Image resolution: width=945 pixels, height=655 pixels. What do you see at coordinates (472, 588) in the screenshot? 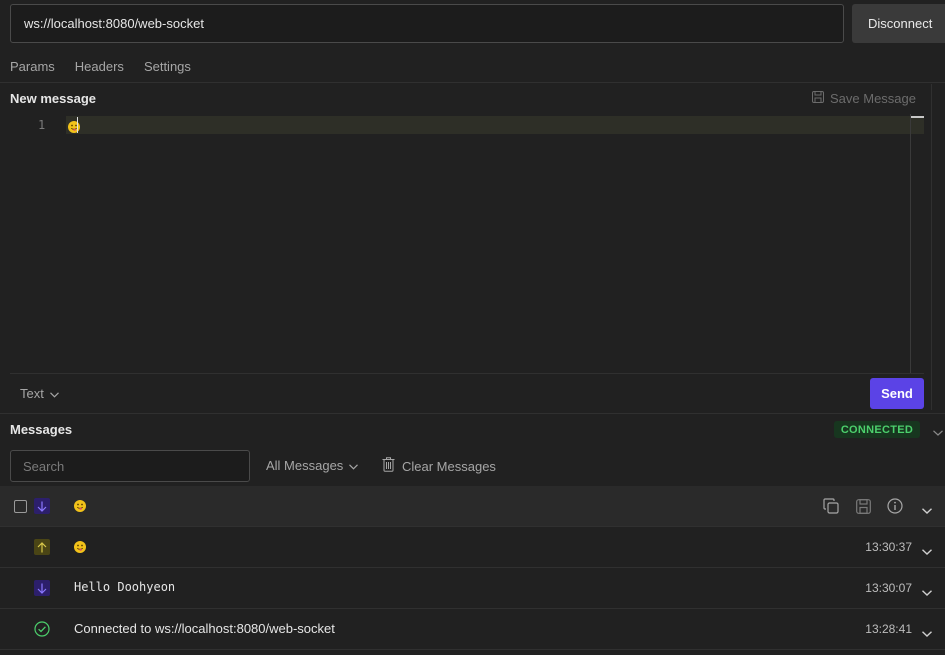
I see `message-row: Hello Doohyeon 13:30:07` at bounding box center [472, 588].